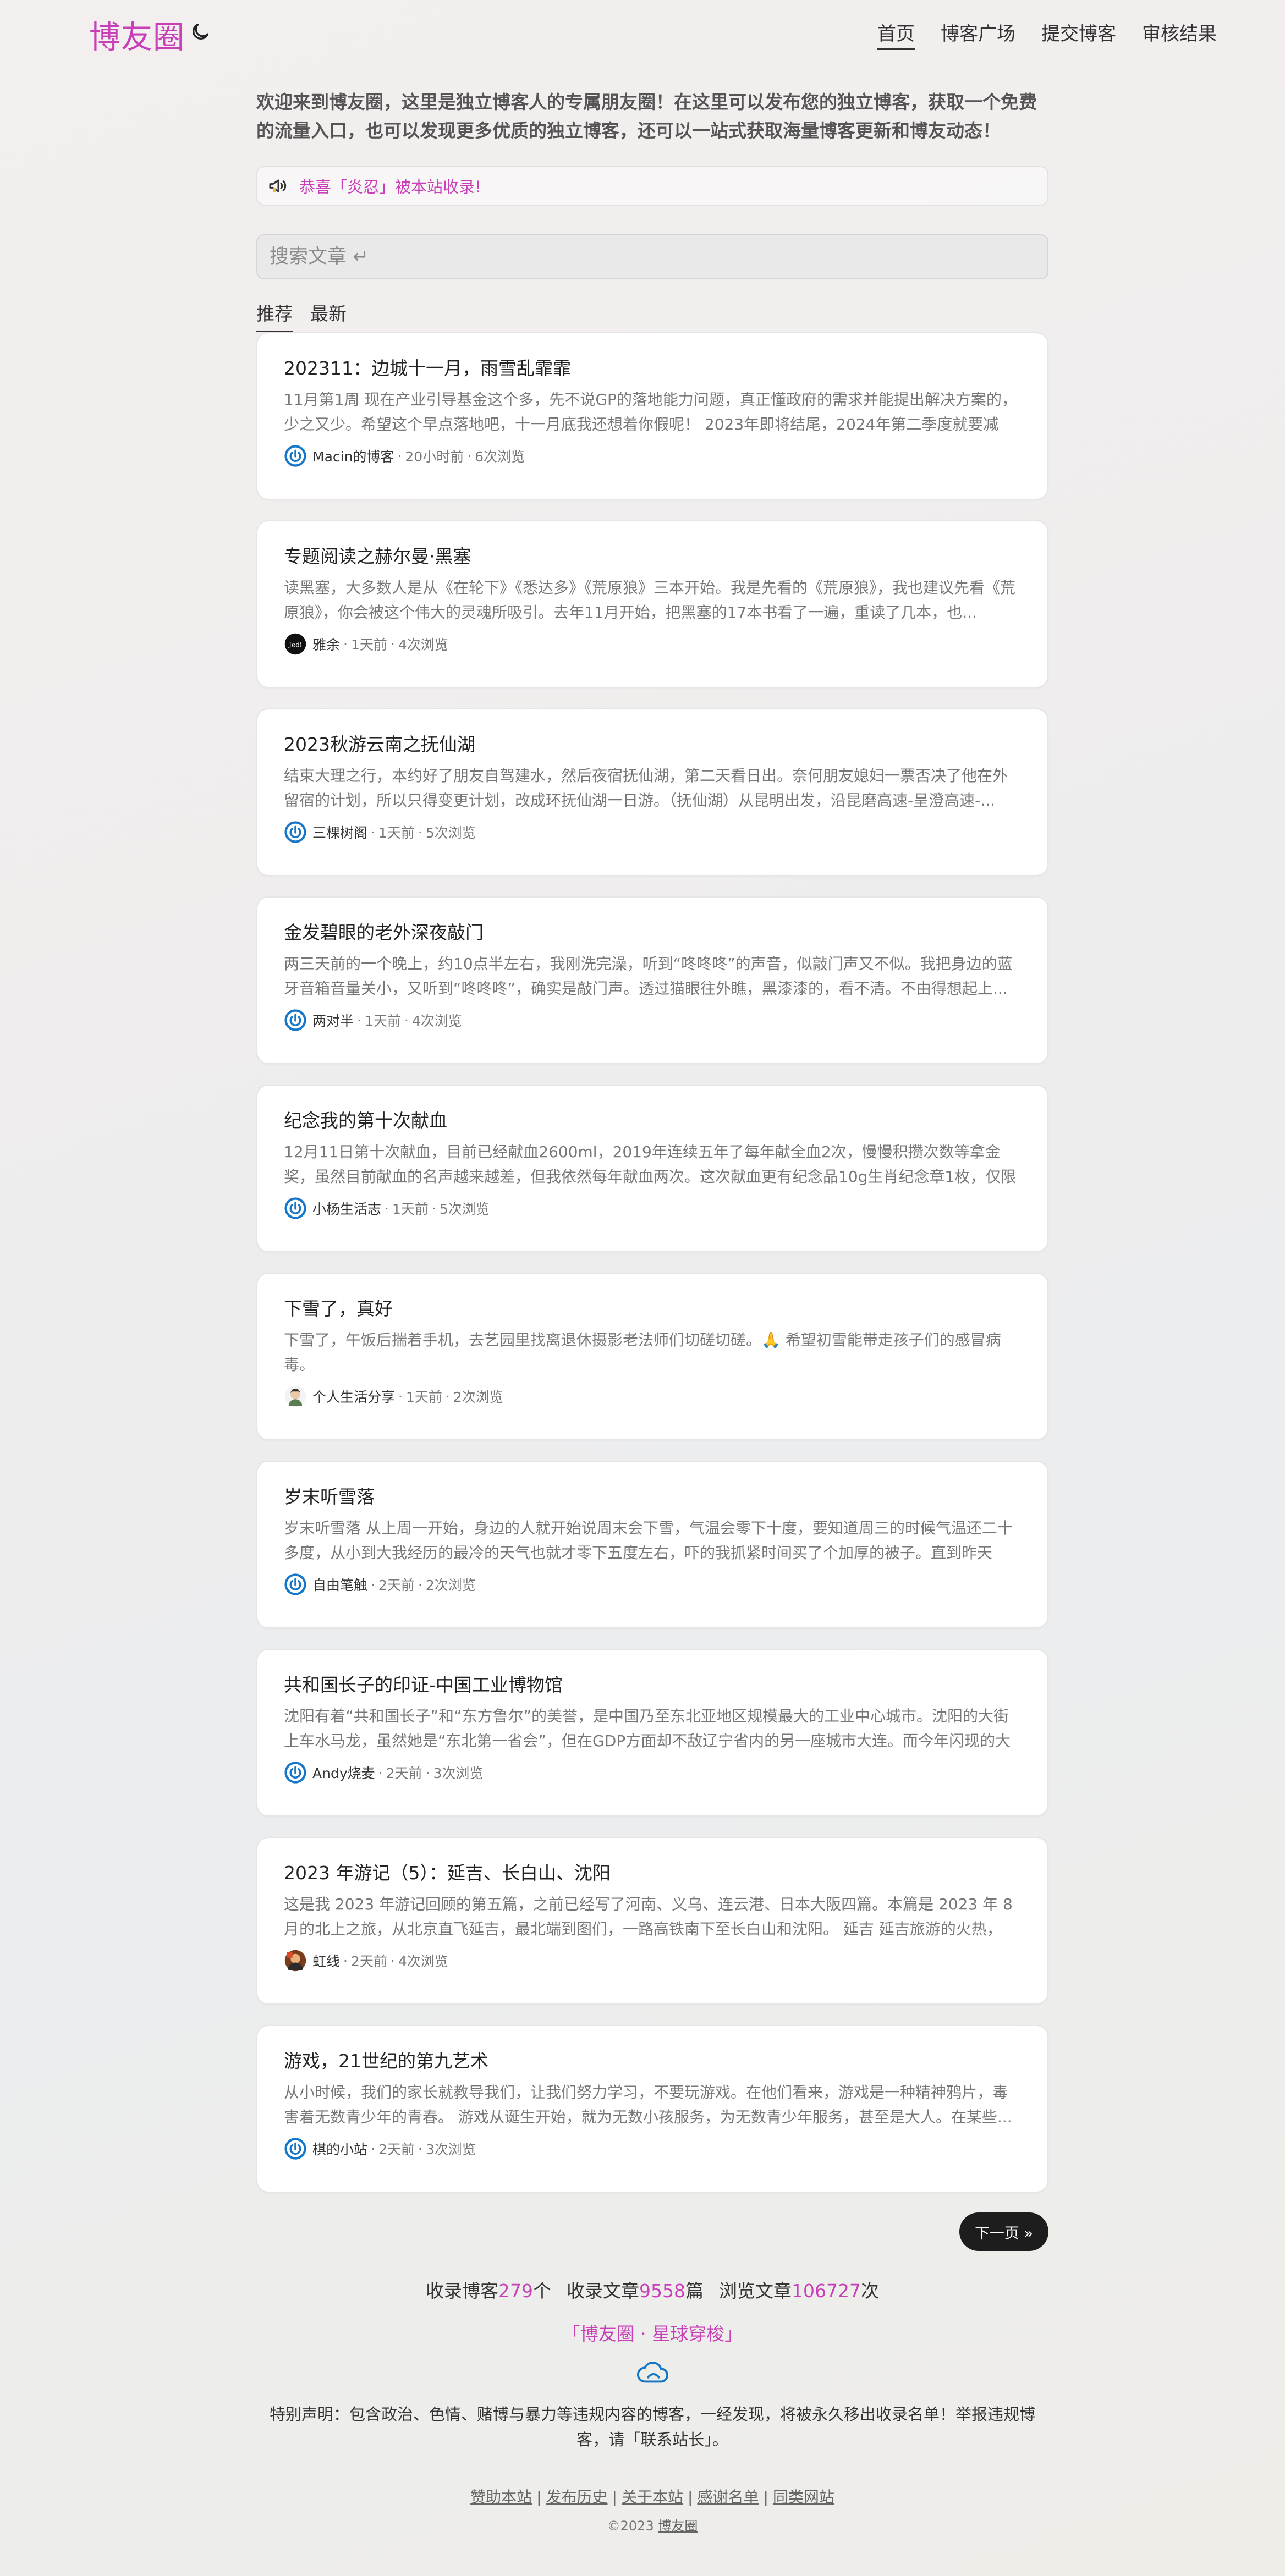 Image resolution: width=1285 pixels, height=2576 pixels. What do you see at coordinates (137, 34) in the screenshot?
I see `site-logo: 博友圈` at bounding box center [137, 34].